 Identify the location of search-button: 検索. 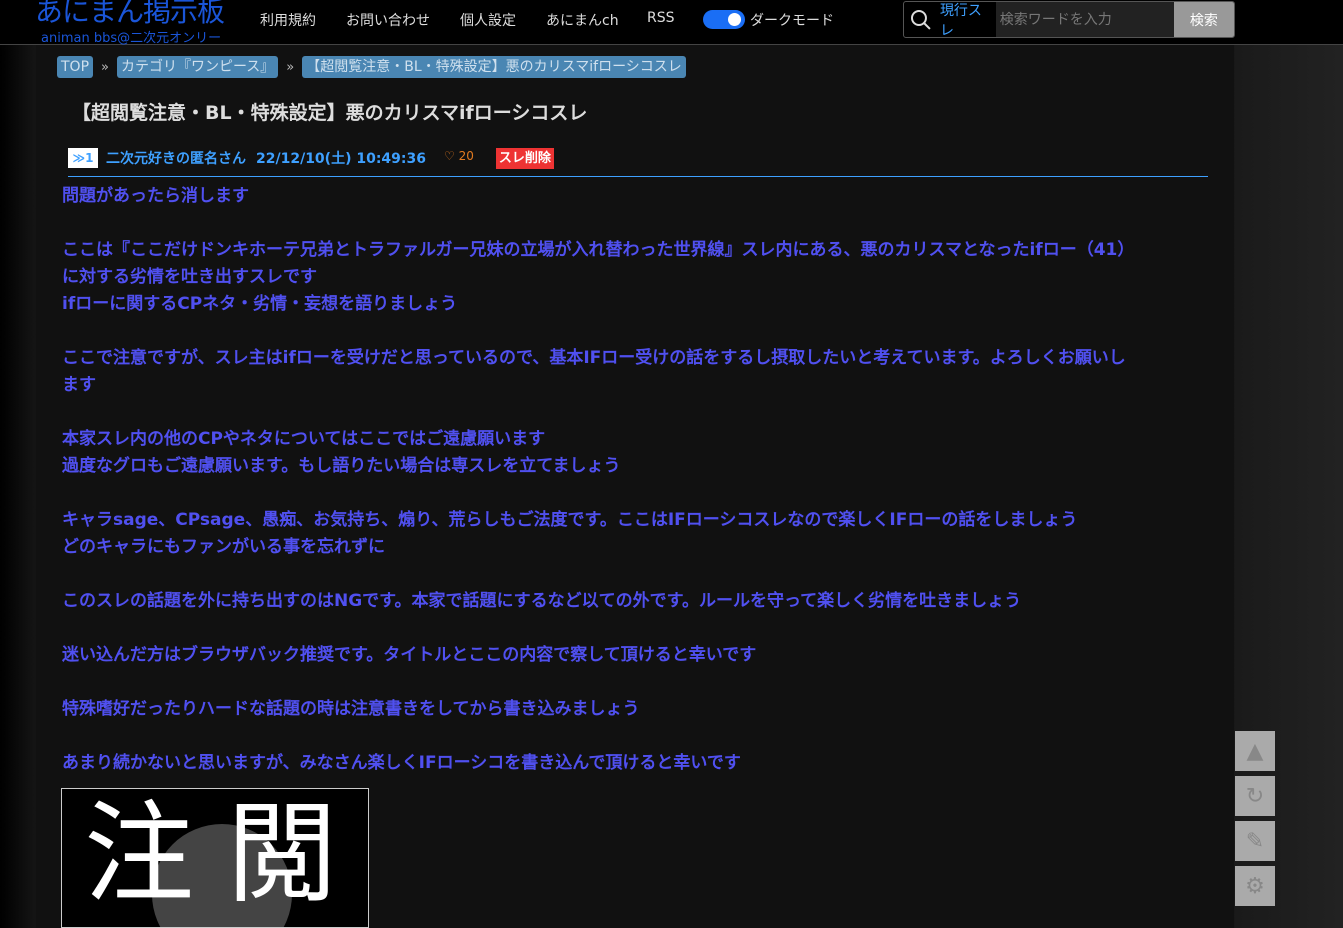
(1203, 19).